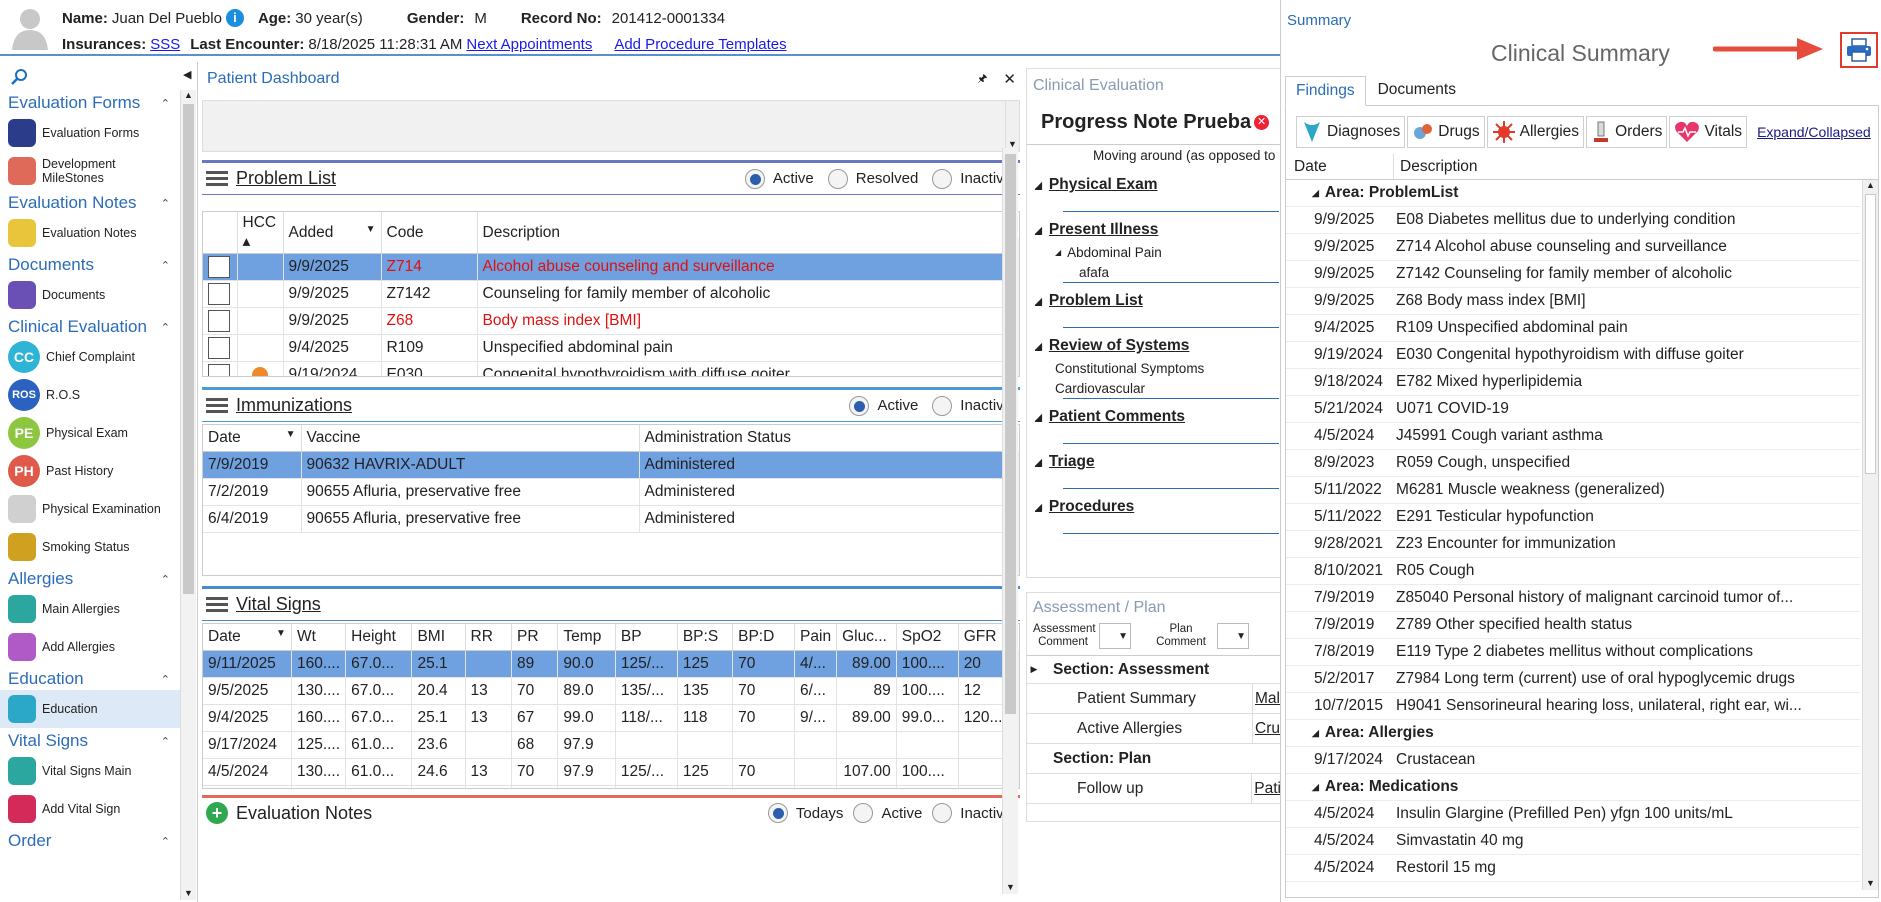  What do you see at coordinates (90, 433) in the screenshot?
I see `sidebar-item-physical-exam: PE Physical Exam` at bounding box center [90, 433].